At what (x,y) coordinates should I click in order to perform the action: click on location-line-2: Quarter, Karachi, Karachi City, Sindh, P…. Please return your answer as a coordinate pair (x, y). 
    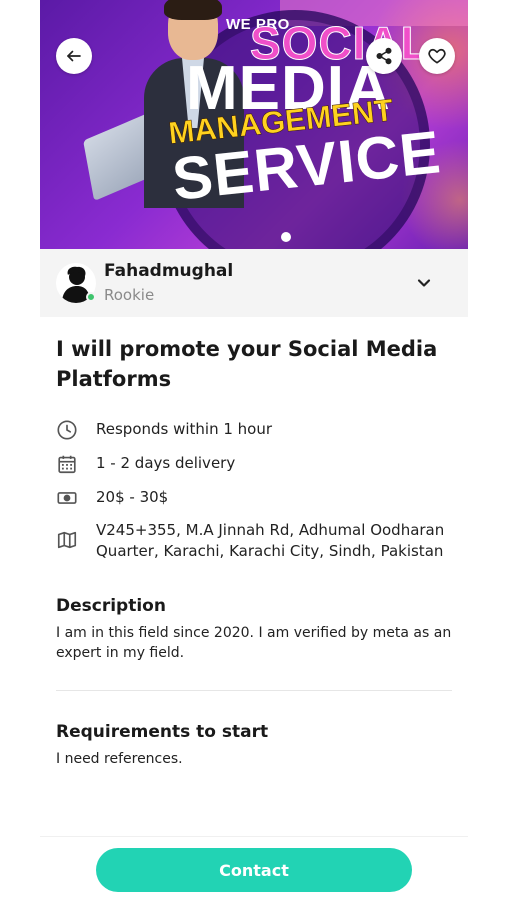
    Looking at the image, I should click on (270, 551).